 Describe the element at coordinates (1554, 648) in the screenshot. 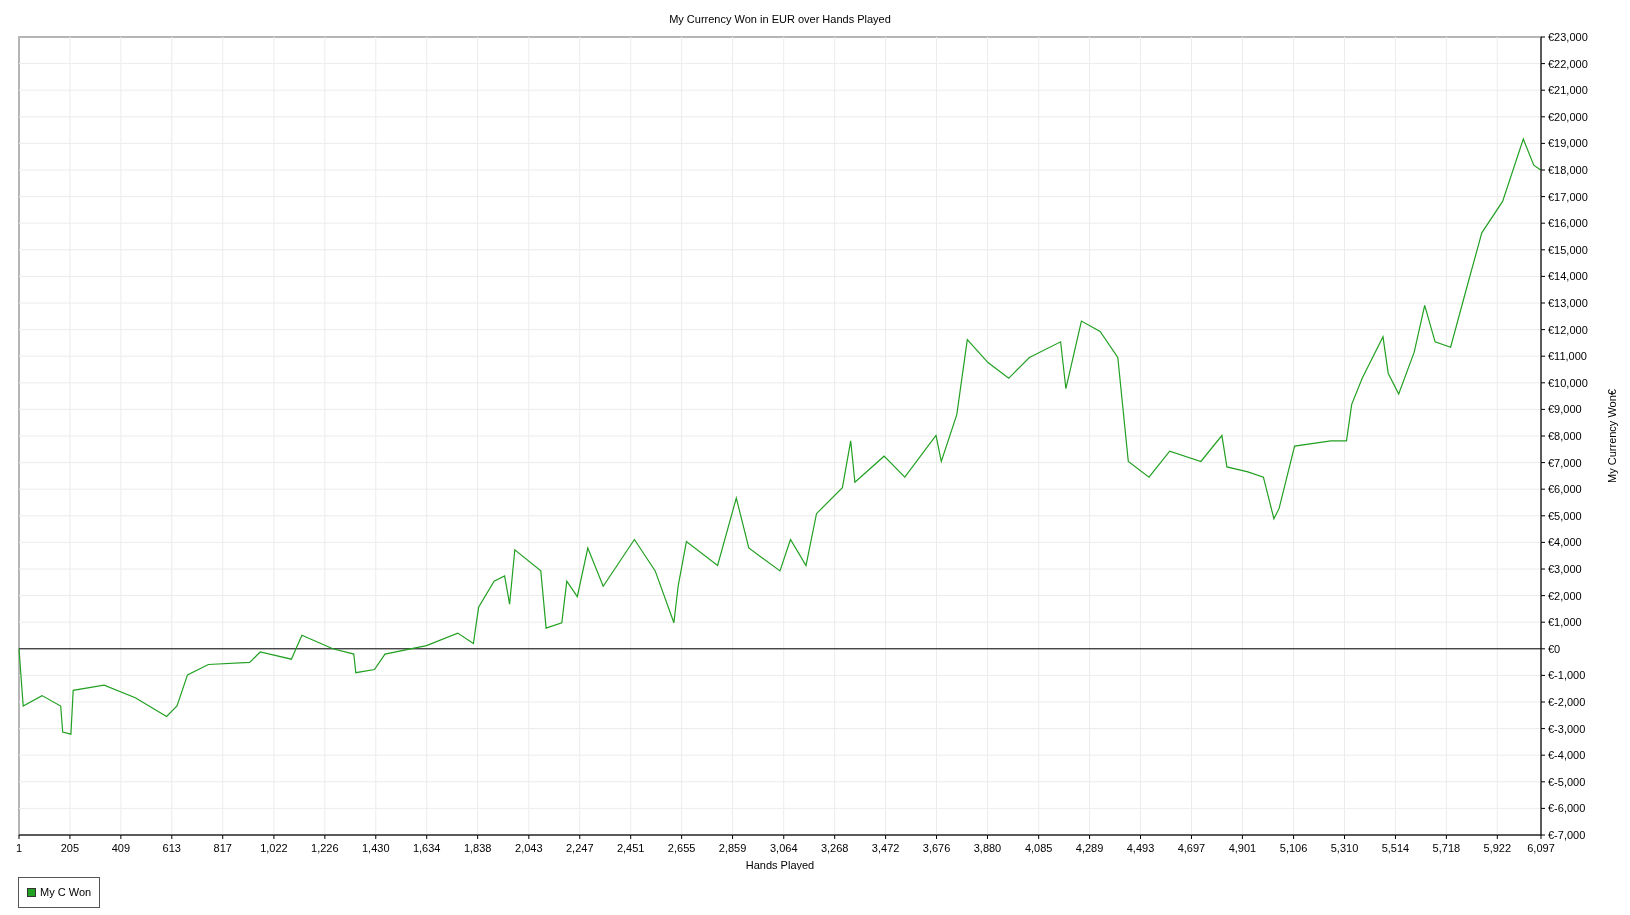

I see `y-tick-label: €0` at that location.